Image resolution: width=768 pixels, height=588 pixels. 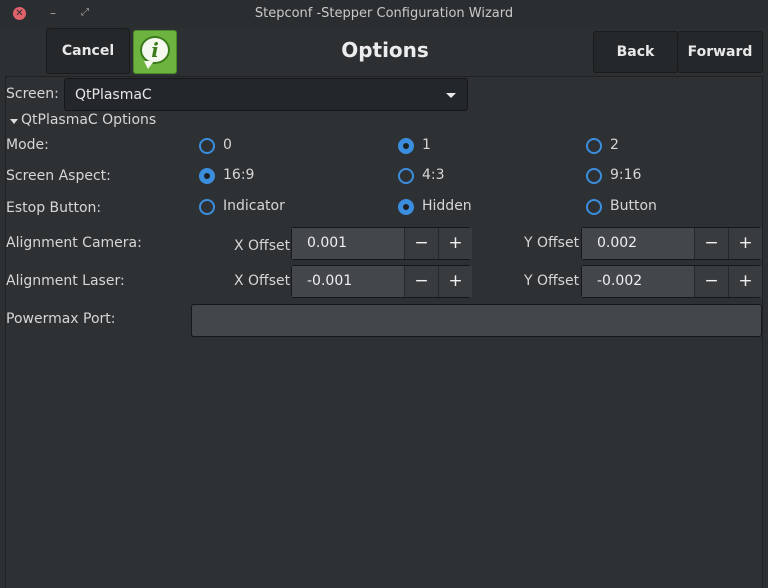 I want to click on estop-option-hidden-label: Hidden, so click(x=447, y=206).